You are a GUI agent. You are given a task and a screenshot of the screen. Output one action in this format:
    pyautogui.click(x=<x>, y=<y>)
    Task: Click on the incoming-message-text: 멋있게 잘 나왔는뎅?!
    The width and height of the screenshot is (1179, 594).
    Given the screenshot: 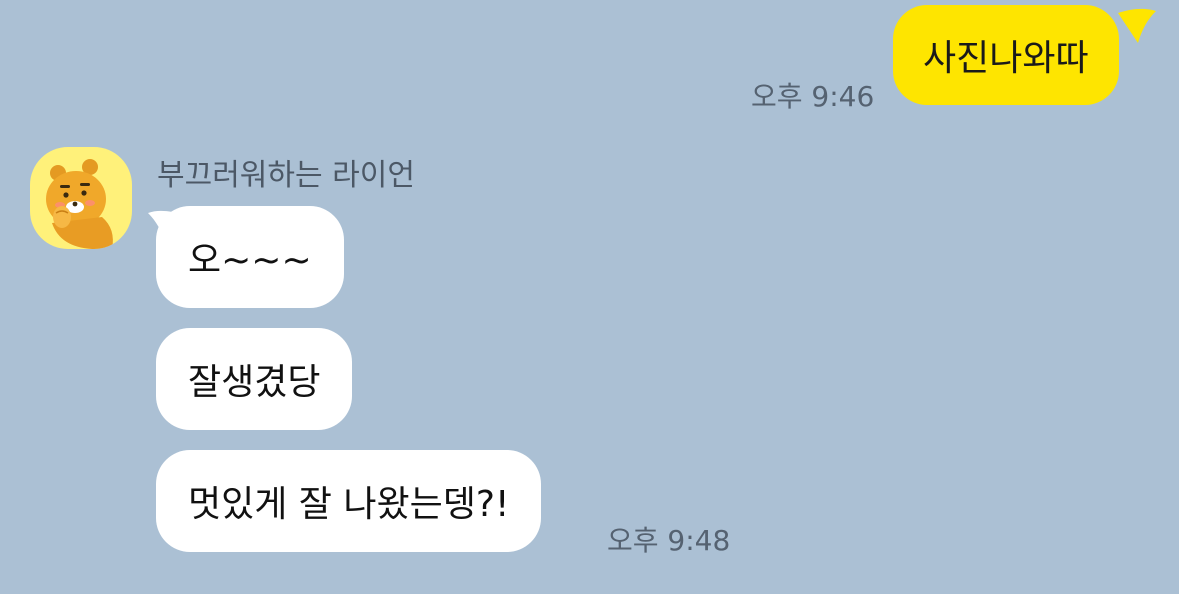 What is the action you would take?
    pyautogui.click(x=349, y=504)
    